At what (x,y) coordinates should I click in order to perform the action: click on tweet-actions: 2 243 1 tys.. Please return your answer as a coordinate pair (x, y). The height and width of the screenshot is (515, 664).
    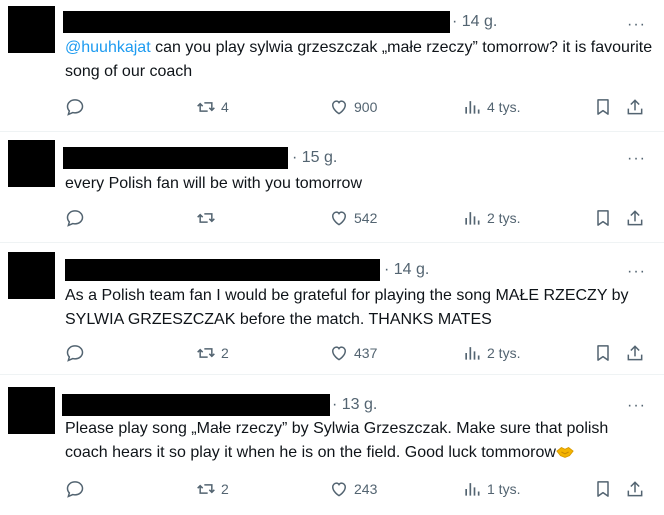
    Looking at the image, I should click on (332, 489).